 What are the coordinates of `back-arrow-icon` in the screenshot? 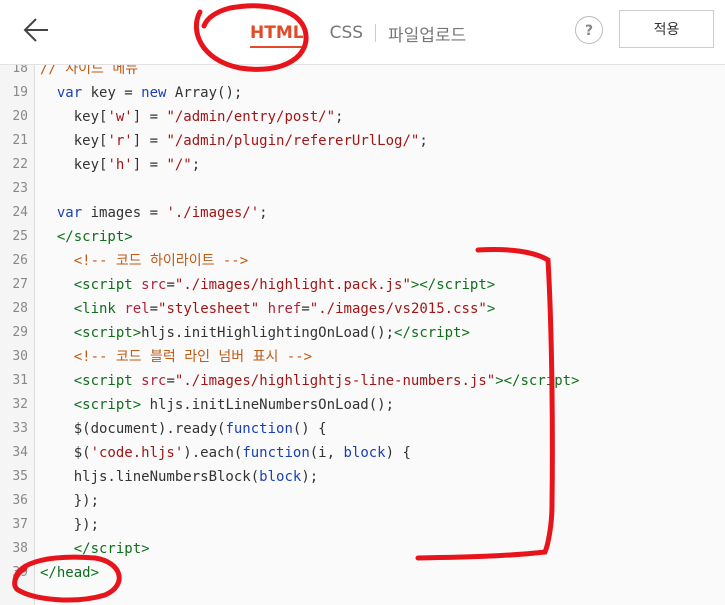 It's located at (38, 30).